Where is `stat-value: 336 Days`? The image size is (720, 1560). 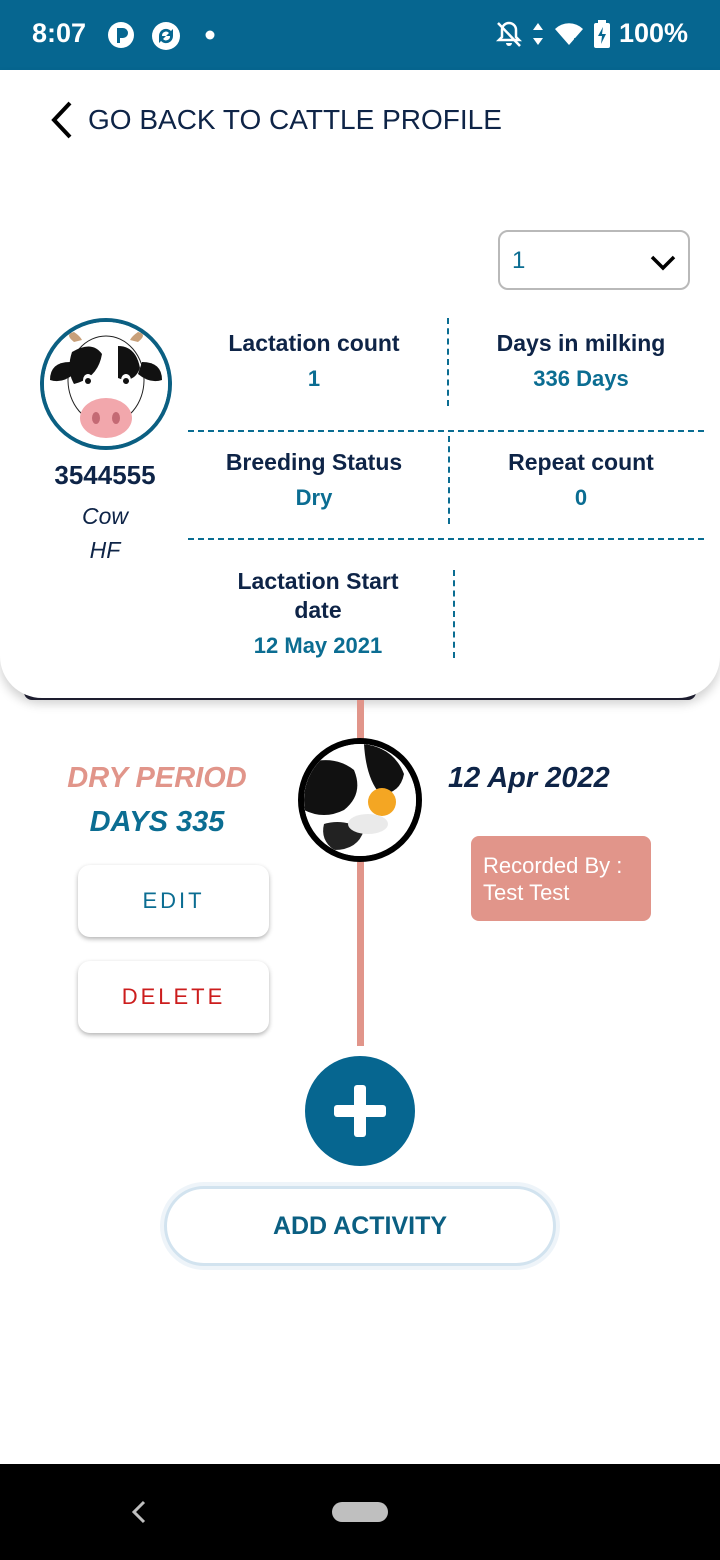
stat-value: 336 Days is located at coordinates (581, 378).